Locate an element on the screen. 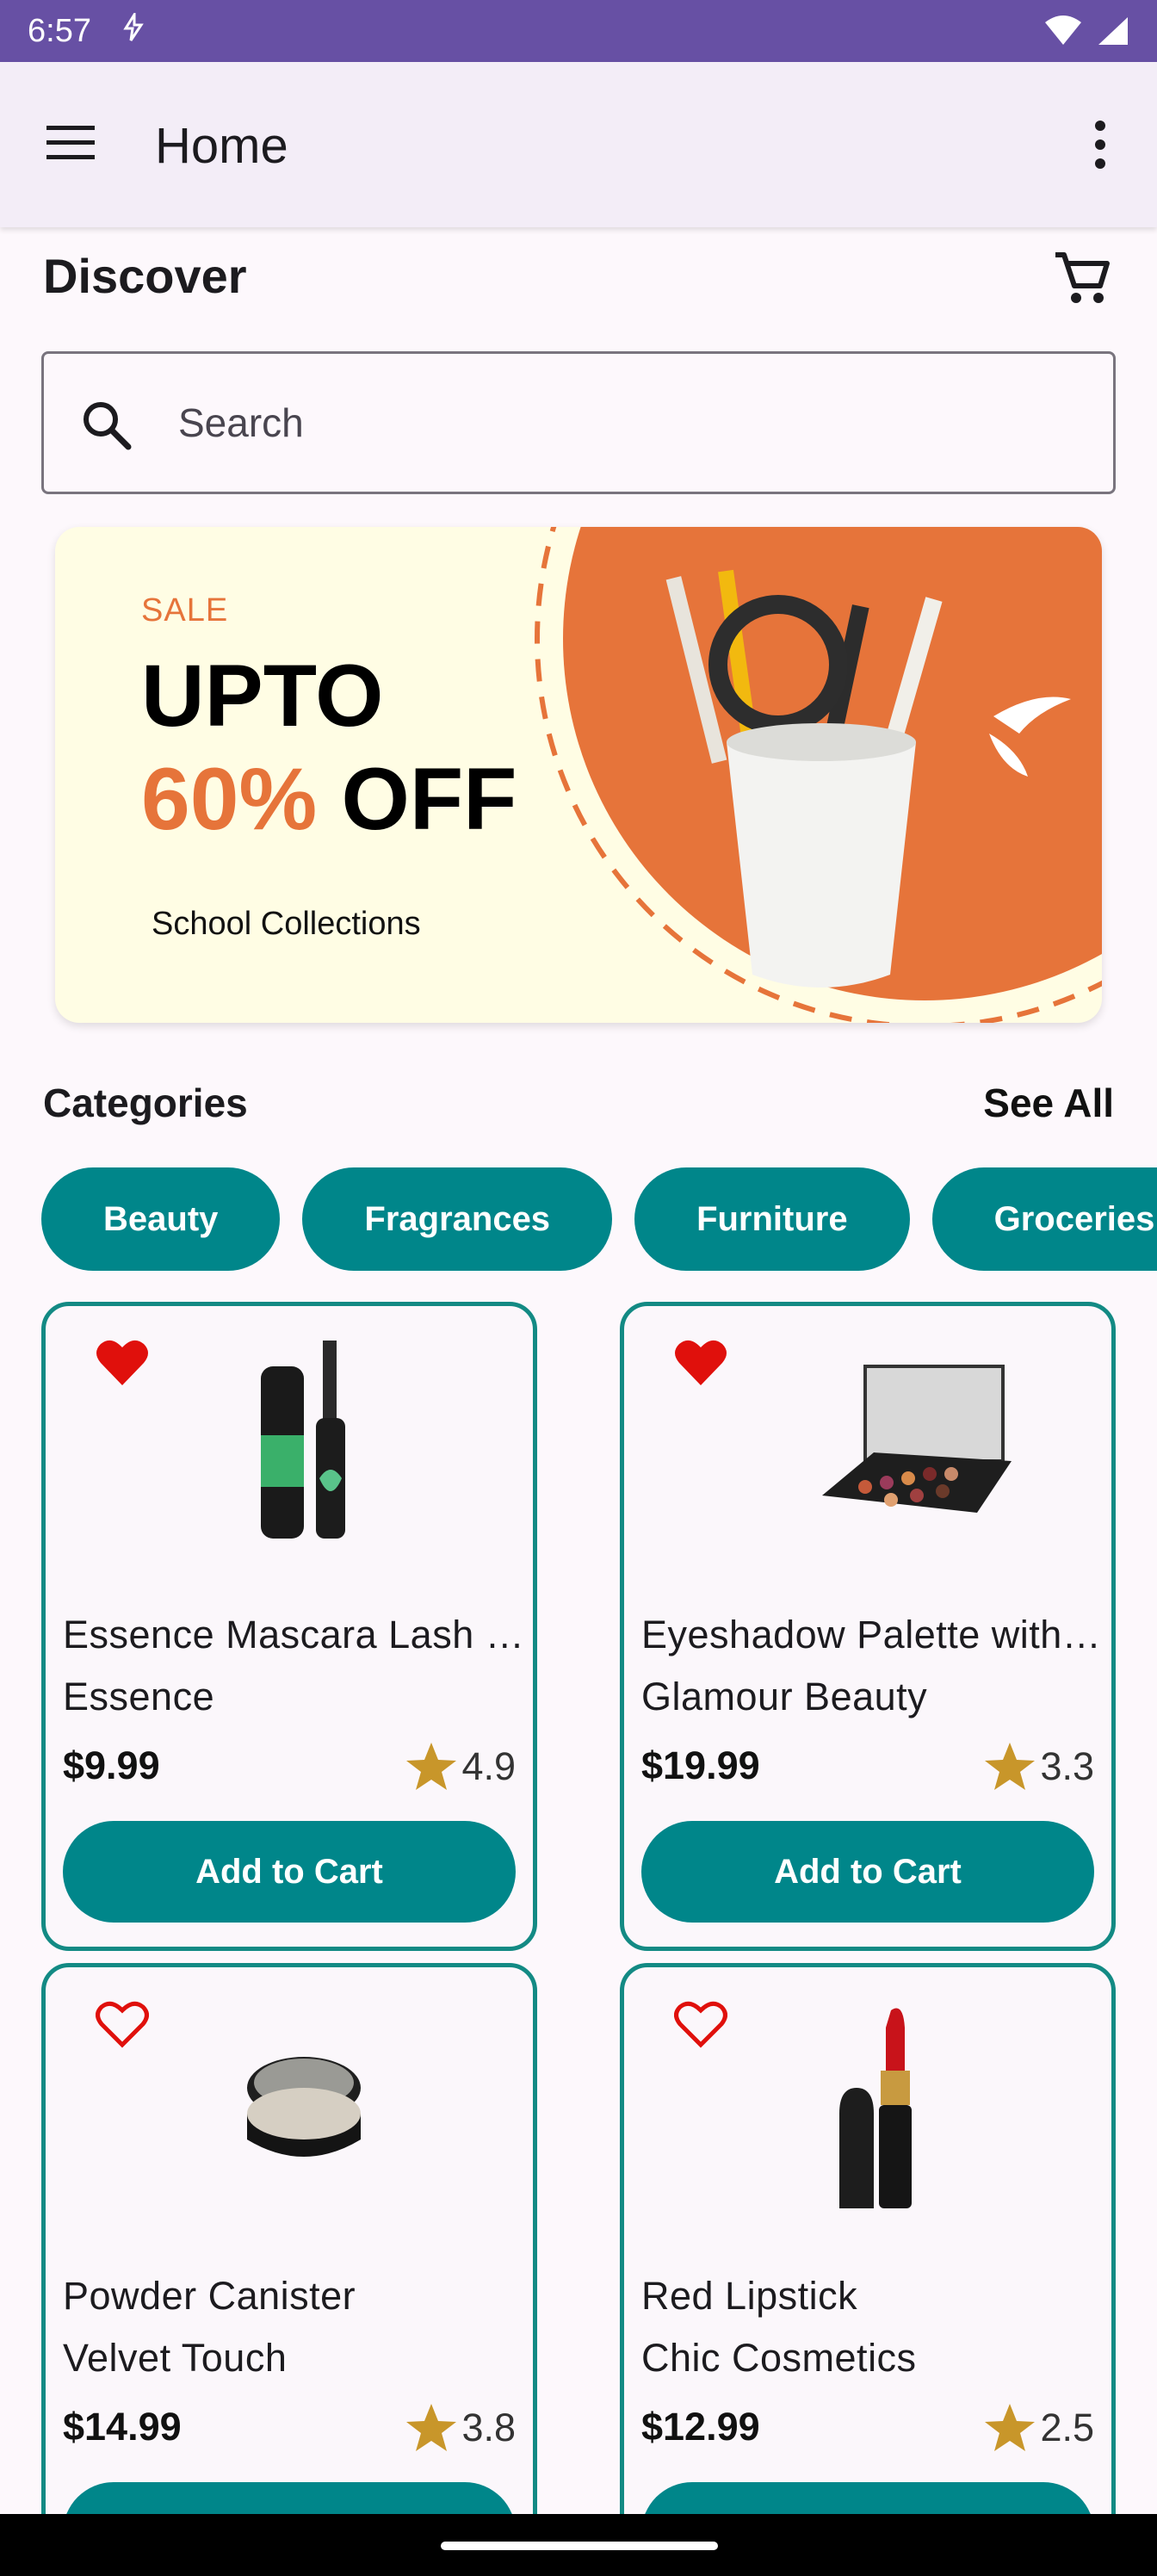 This screenshot has width=1157, height=2576. product-name: Red Lipstick is located at coordinates (749, 2296).